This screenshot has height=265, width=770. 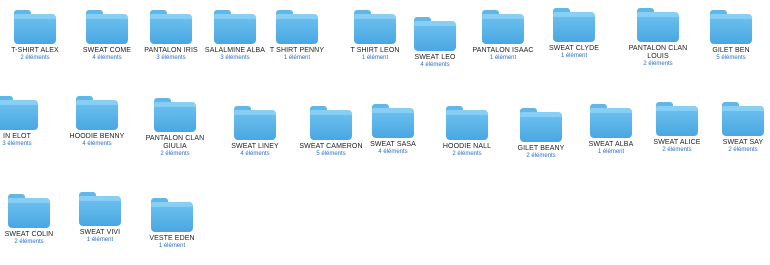 I want to click on folder-item: PANTALON CLAN GIULIA 2 éléments, so click(x=175, y=128).